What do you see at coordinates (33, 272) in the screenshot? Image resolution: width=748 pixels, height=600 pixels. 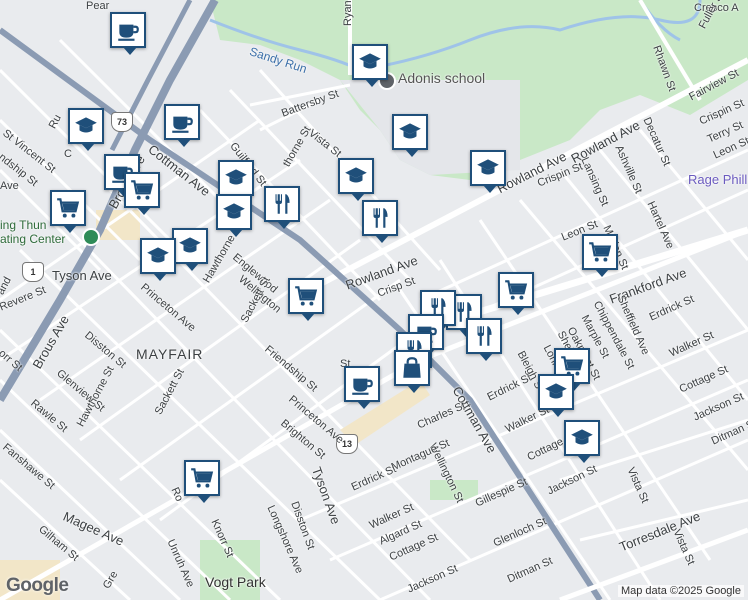 I see `route-1-shield: 1` at bounding box center [33, 272].